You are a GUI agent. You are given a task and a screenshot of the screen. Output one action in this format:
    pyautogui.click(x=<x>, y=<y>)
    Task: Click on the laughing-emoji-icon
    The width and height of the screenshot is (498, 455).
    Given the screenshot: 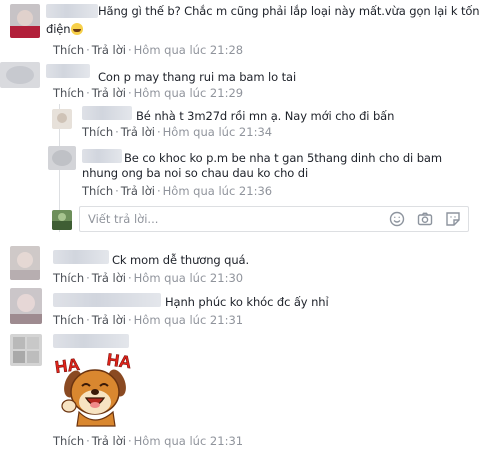 What is the action you would take?
    pyautogui.click(x=77, y=29)
    